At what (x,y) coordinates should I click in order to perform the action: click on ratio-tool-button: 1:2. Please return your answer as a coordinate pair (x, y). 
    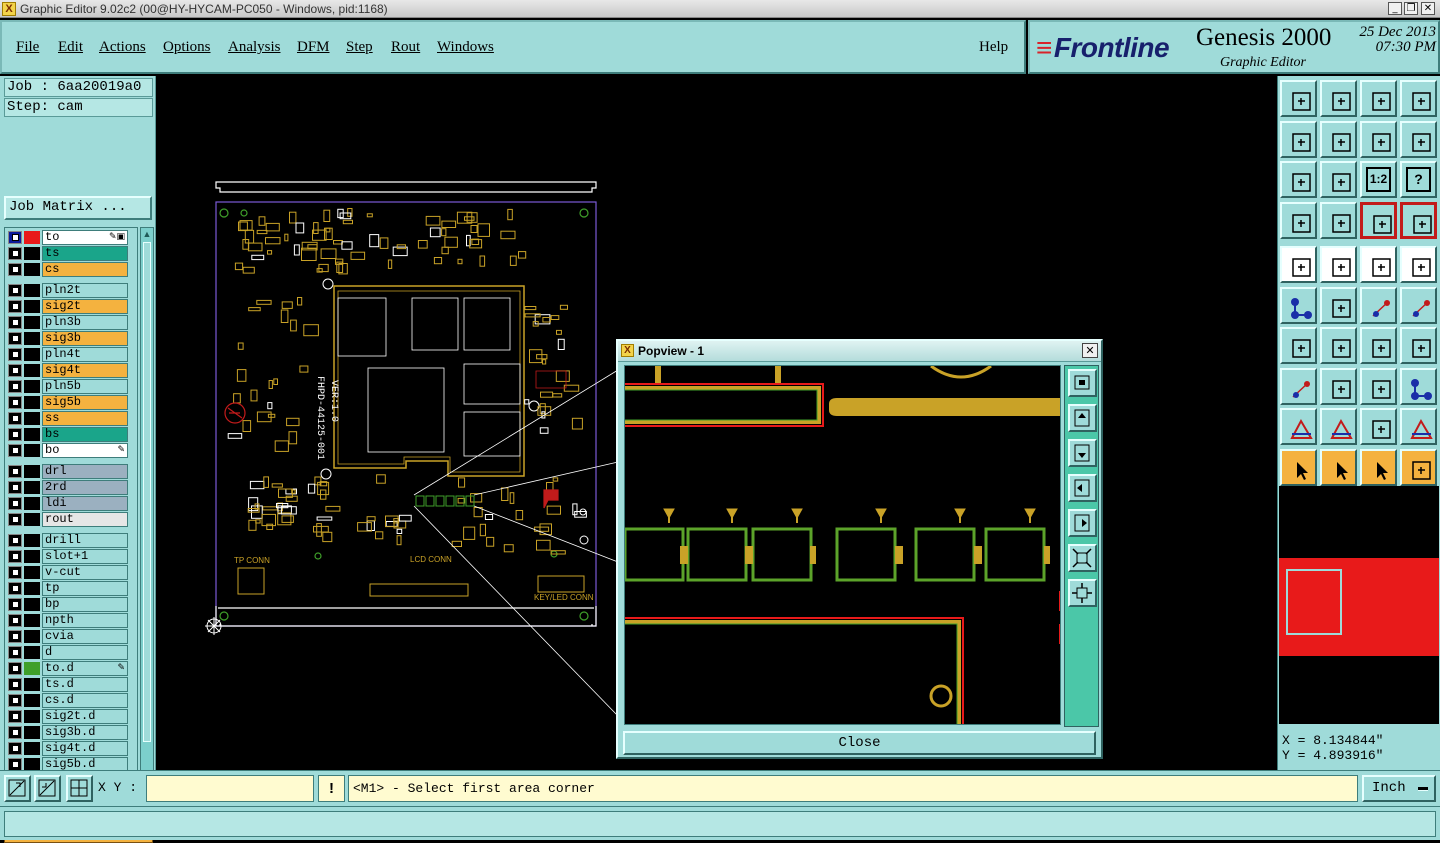
    Looking at the image, I should click on (1378, 179).